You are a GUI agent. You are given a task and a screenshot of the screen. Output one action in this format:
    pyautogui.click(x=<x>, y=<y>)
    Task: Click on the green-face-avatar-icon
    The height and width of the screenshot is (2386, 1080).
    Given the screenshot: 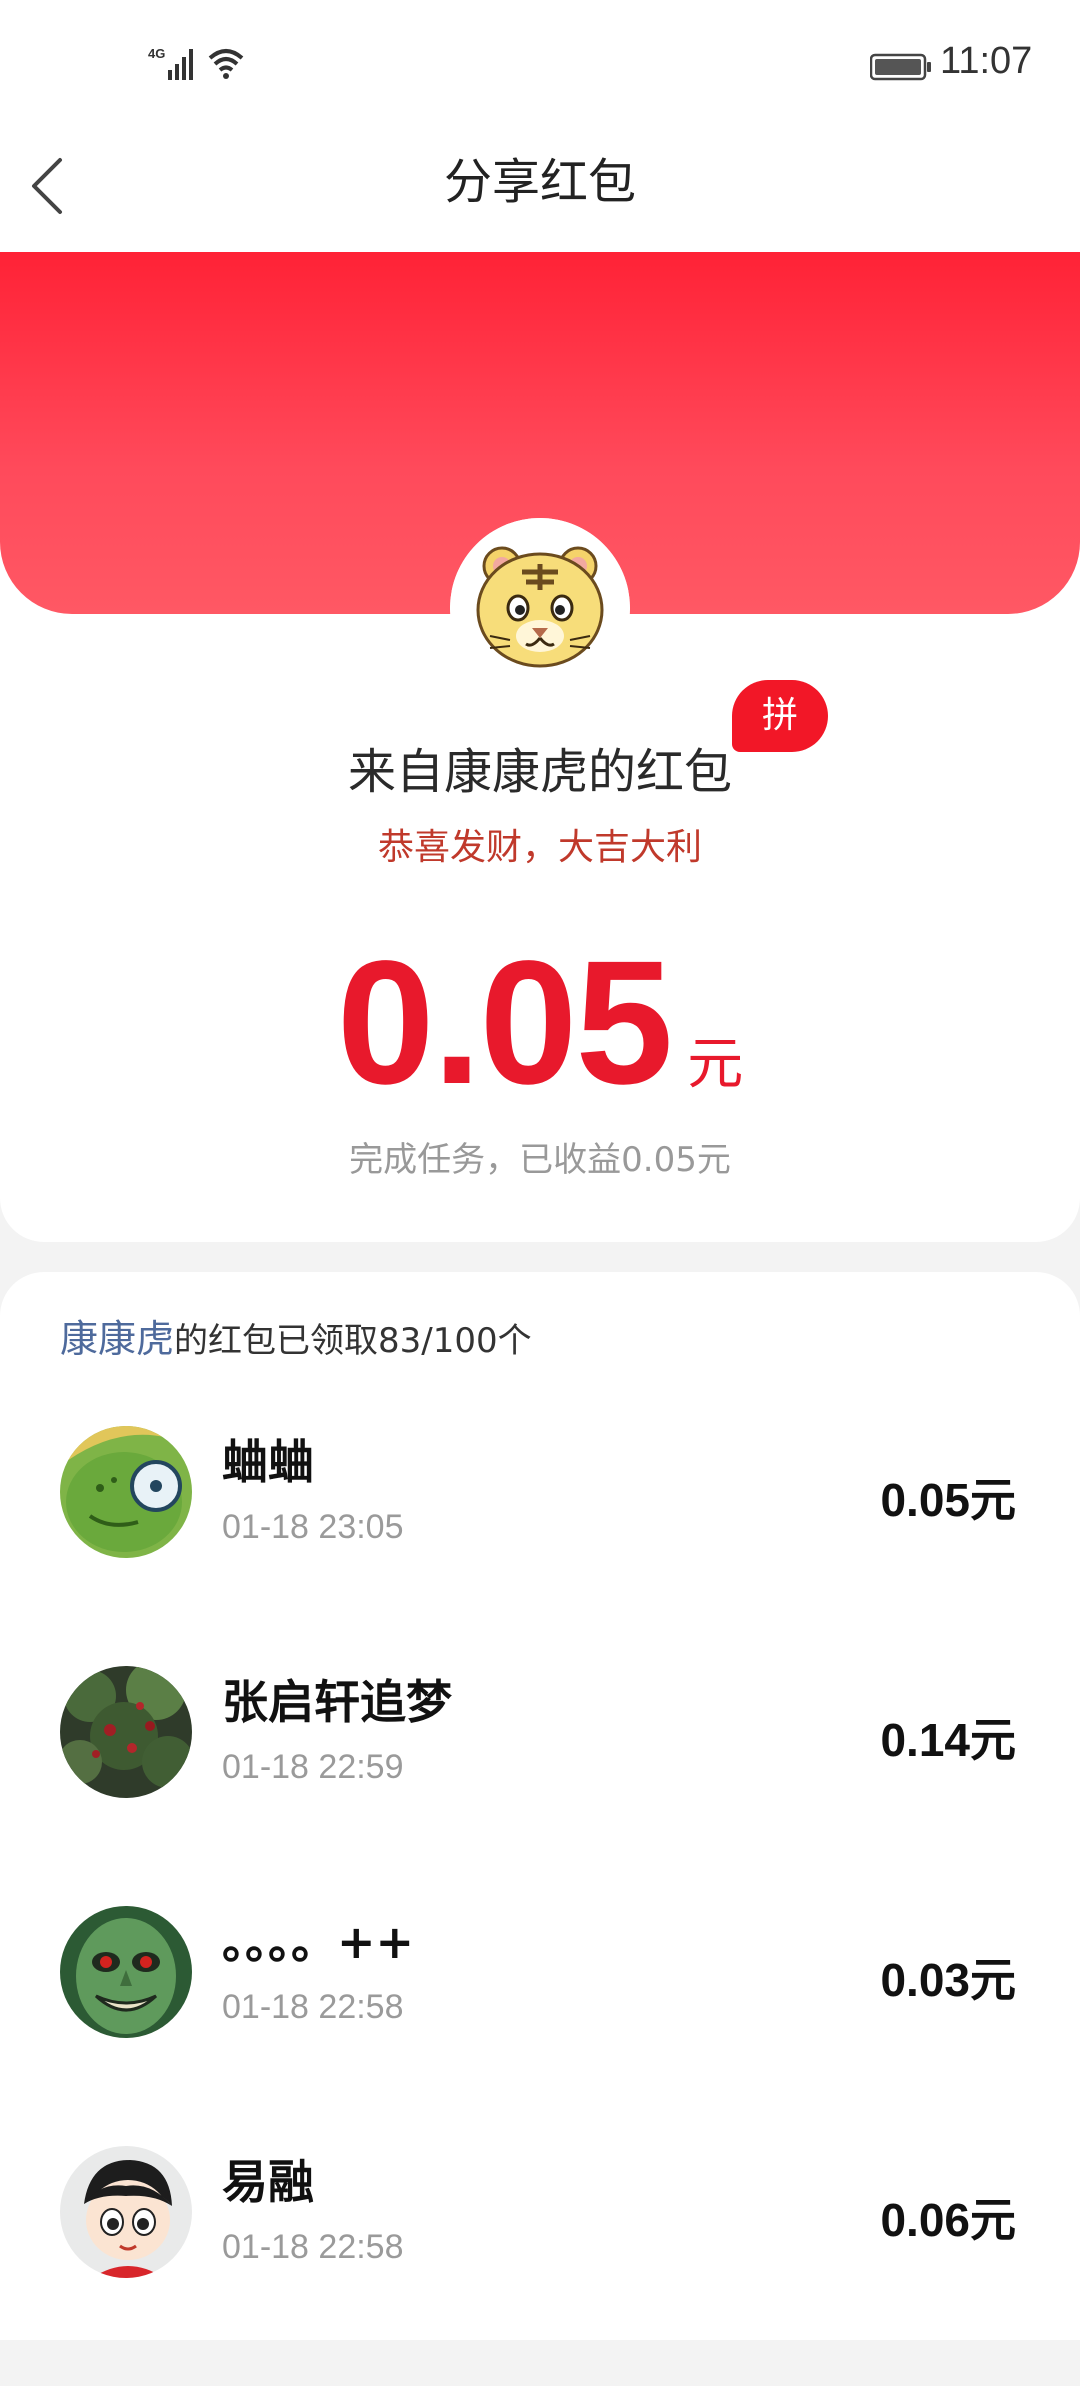 What is the action you would take?
    pyautogui.click(x=126, y=1972)
    